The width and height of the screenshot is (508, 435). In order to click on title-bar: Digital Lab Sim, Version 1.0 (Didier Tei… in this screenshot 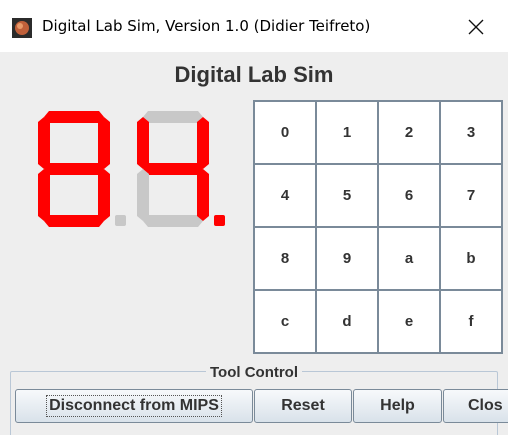, I will do `click(254, 26)`.